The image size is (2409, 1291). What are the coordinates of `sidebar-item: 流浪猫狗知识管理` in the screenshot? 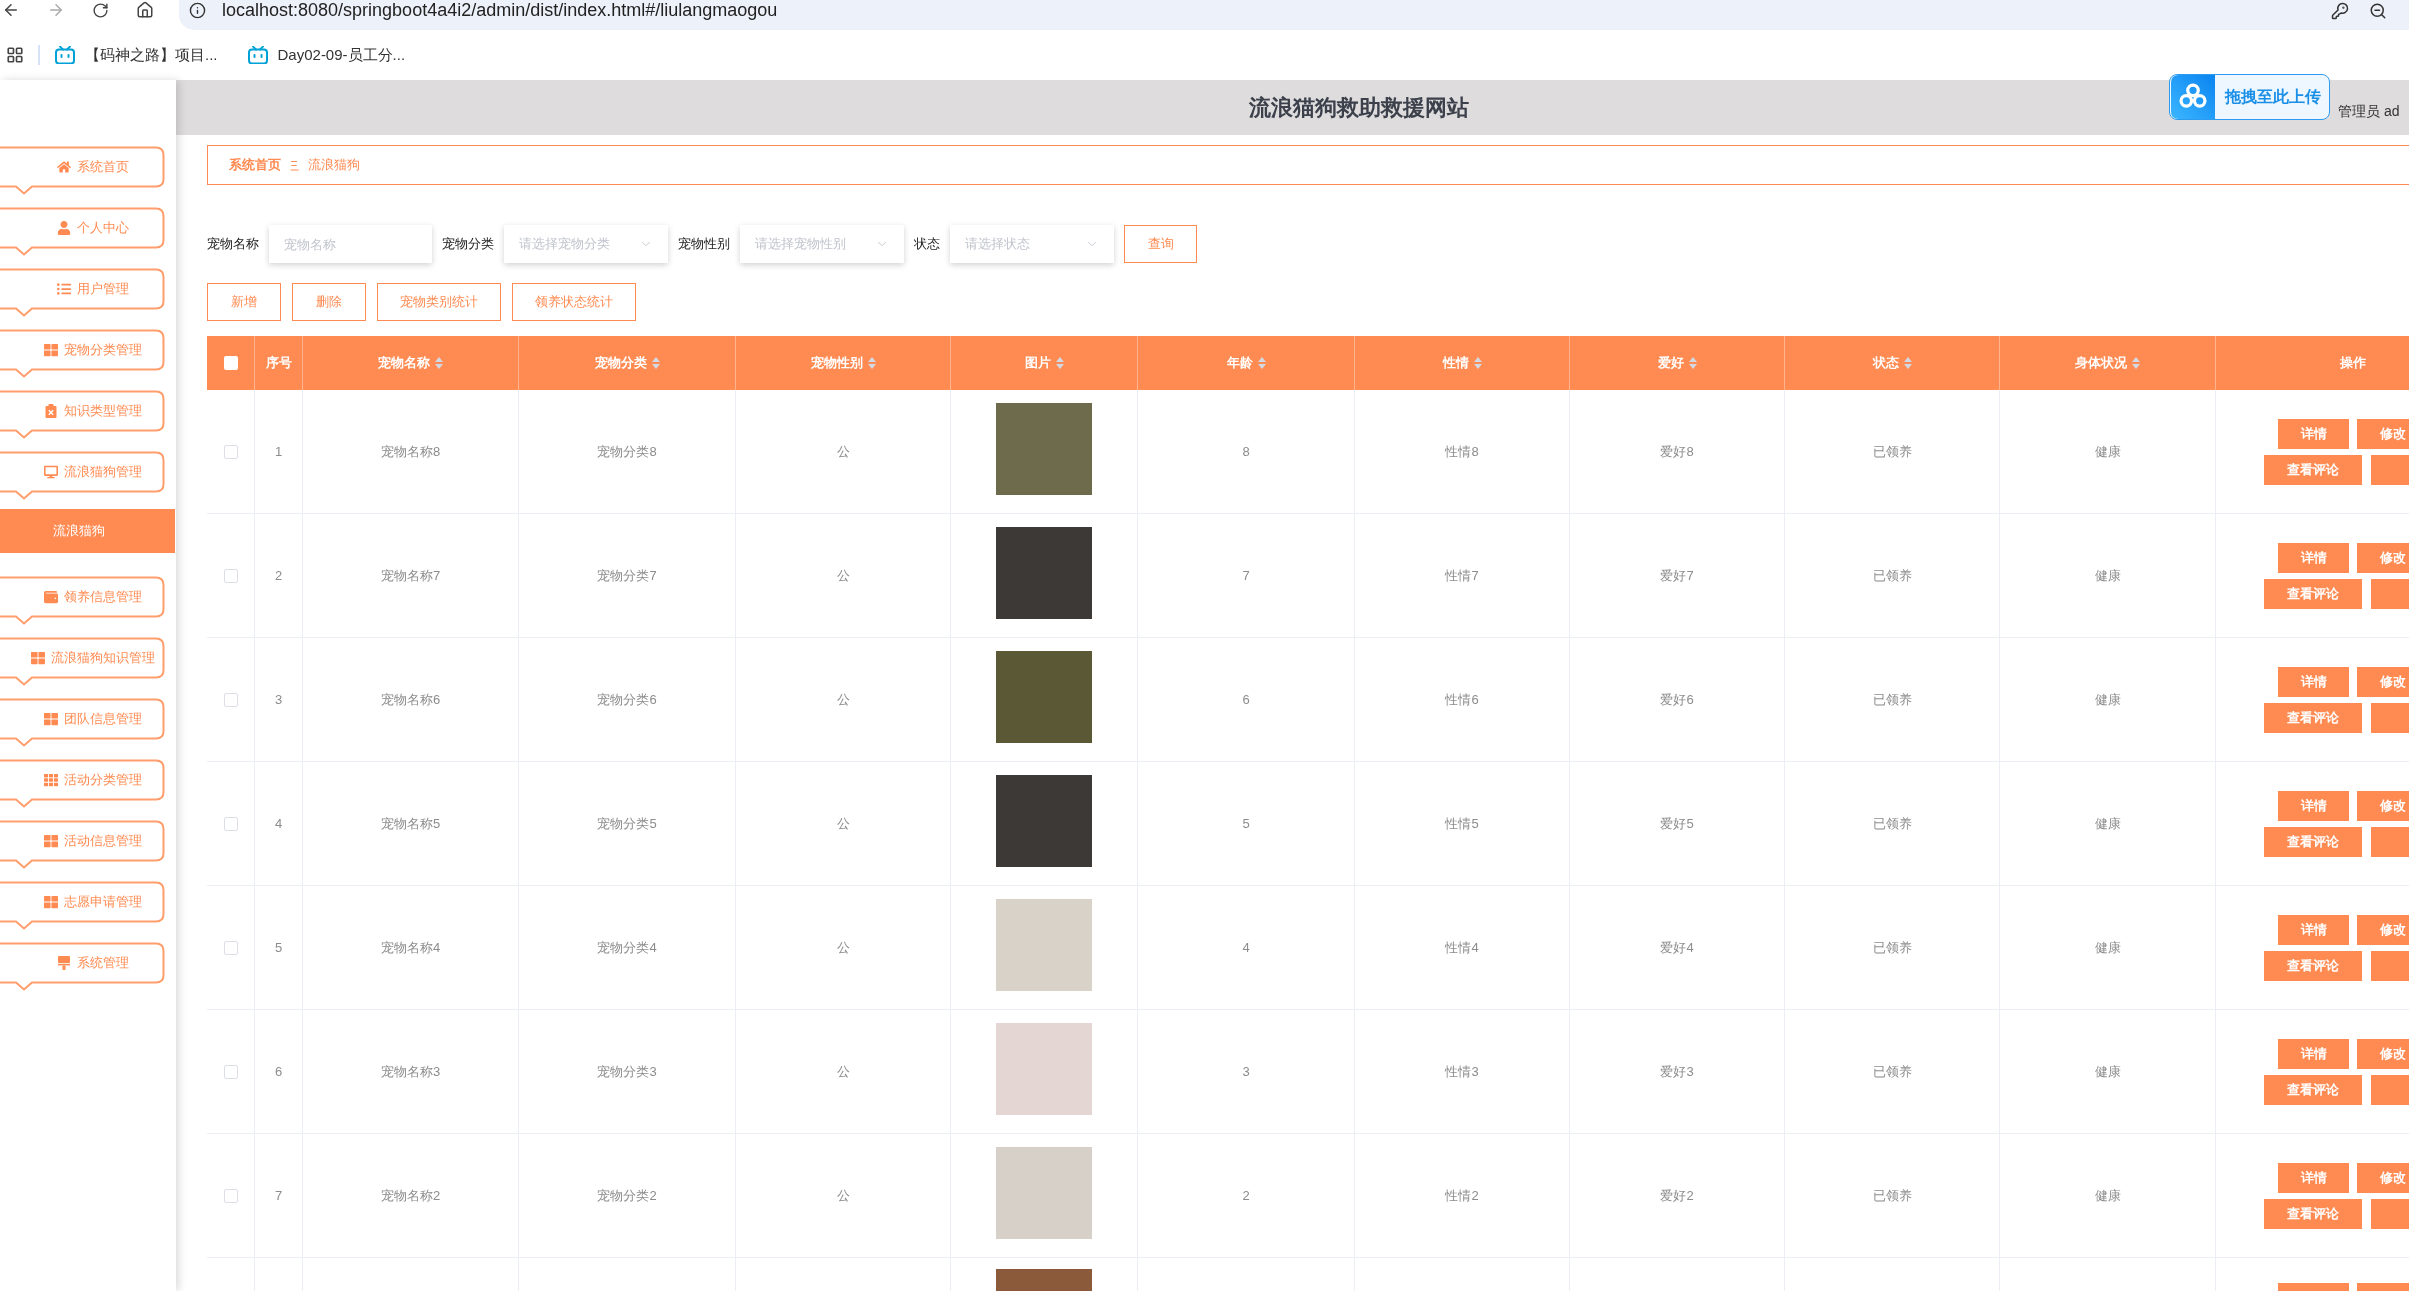 It's located at (82, 661).